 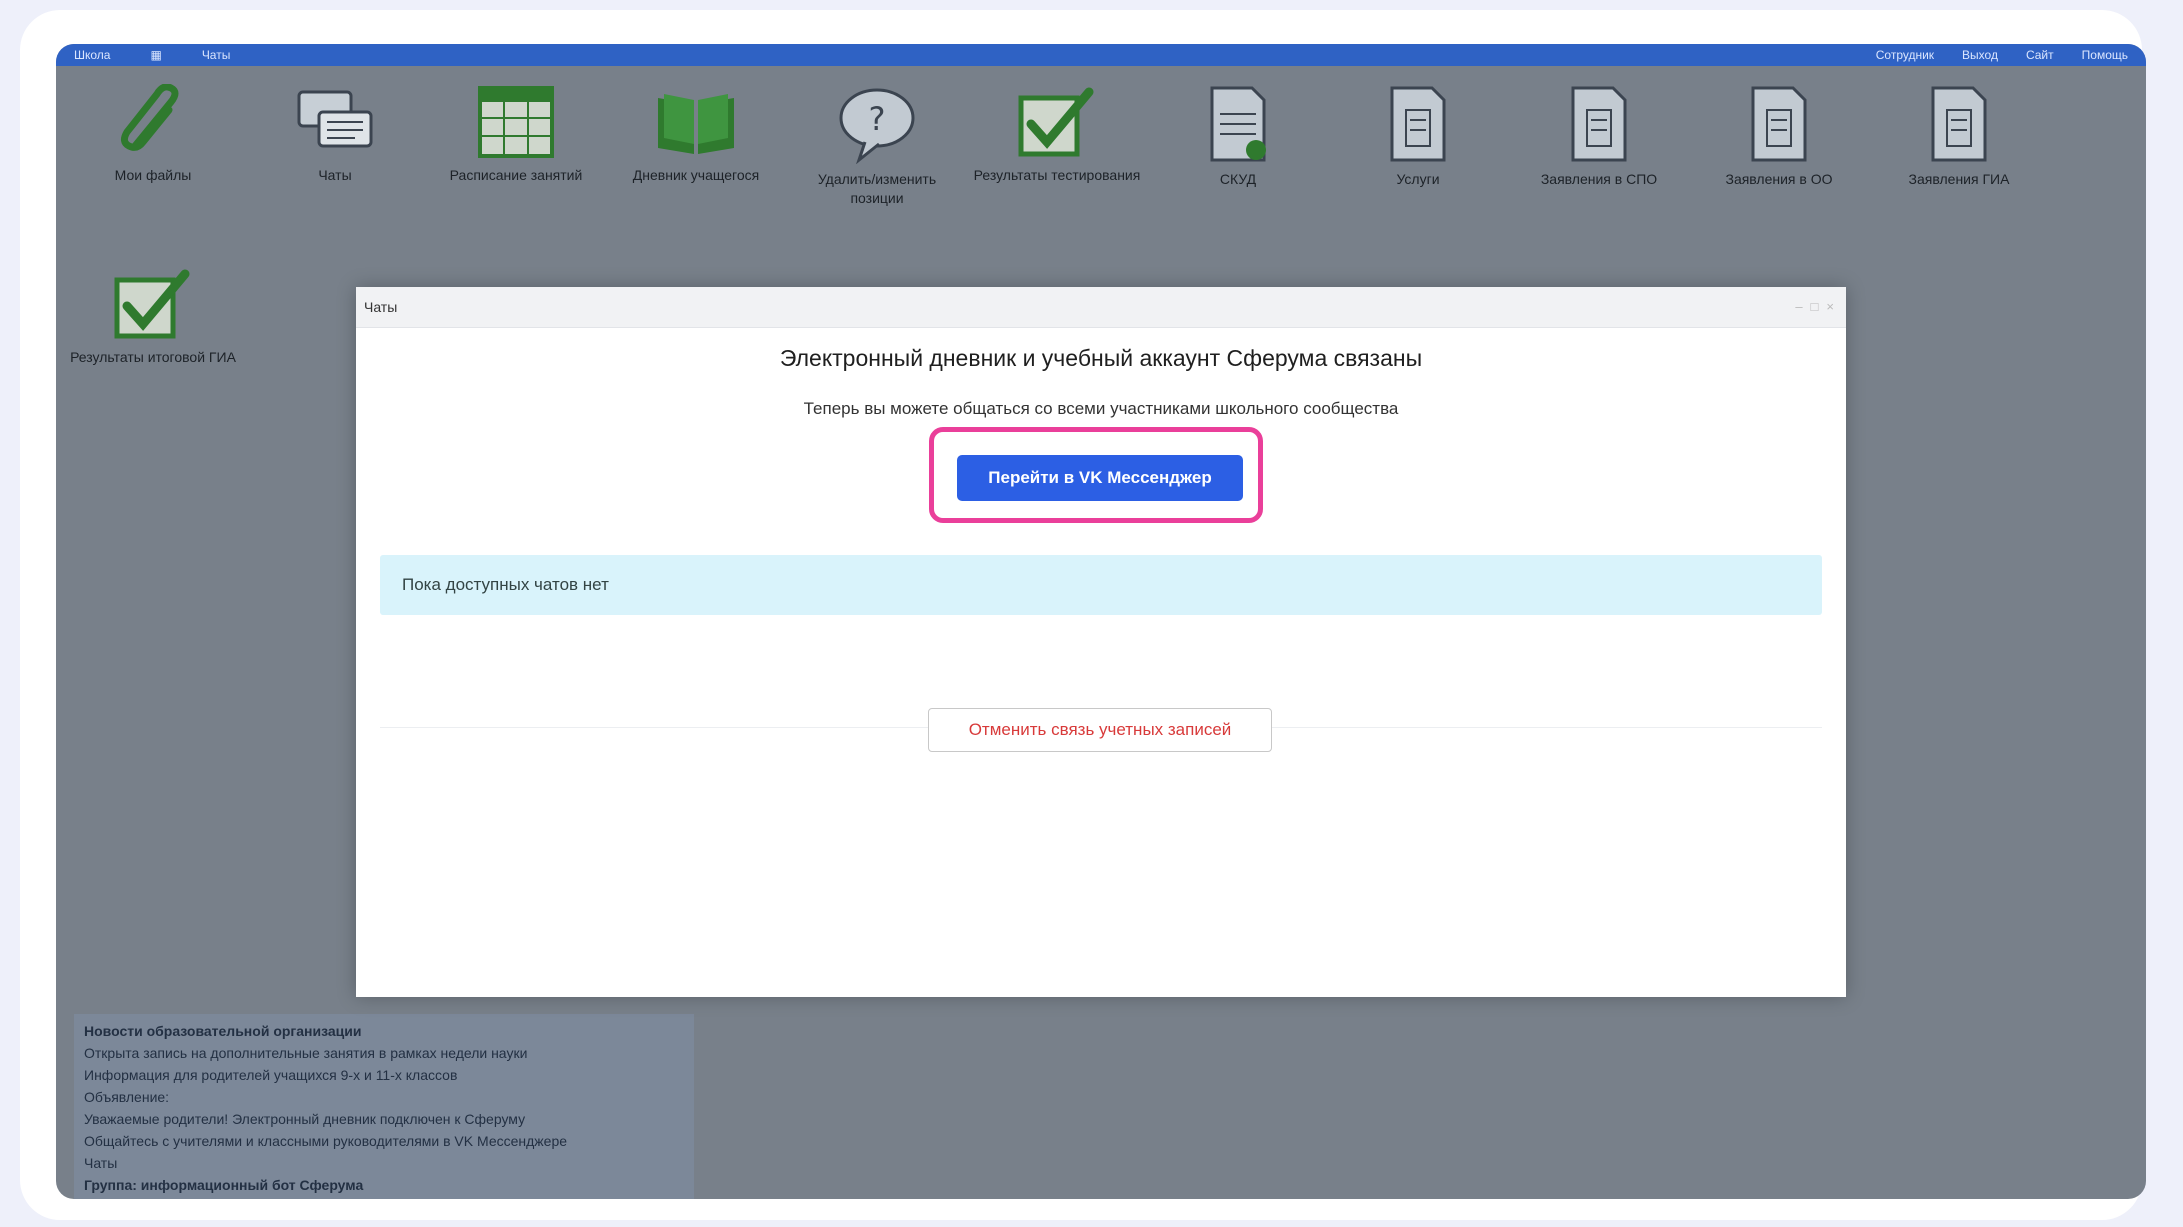 I want to click on desktop-icon-test-results: Результаты тестирования, so click(x=1057, y=134).